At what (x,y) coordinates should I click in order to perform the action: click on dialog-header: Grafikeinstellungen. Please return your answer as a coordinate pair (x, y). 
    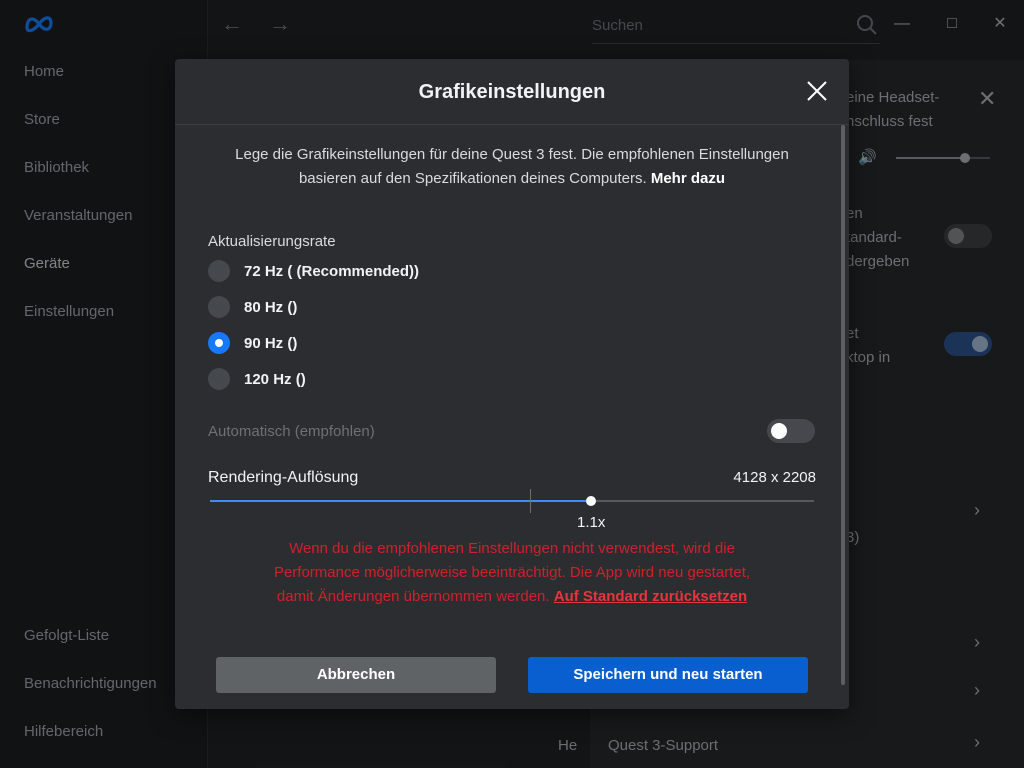
    Looking at the image, I should click on (512, 92).